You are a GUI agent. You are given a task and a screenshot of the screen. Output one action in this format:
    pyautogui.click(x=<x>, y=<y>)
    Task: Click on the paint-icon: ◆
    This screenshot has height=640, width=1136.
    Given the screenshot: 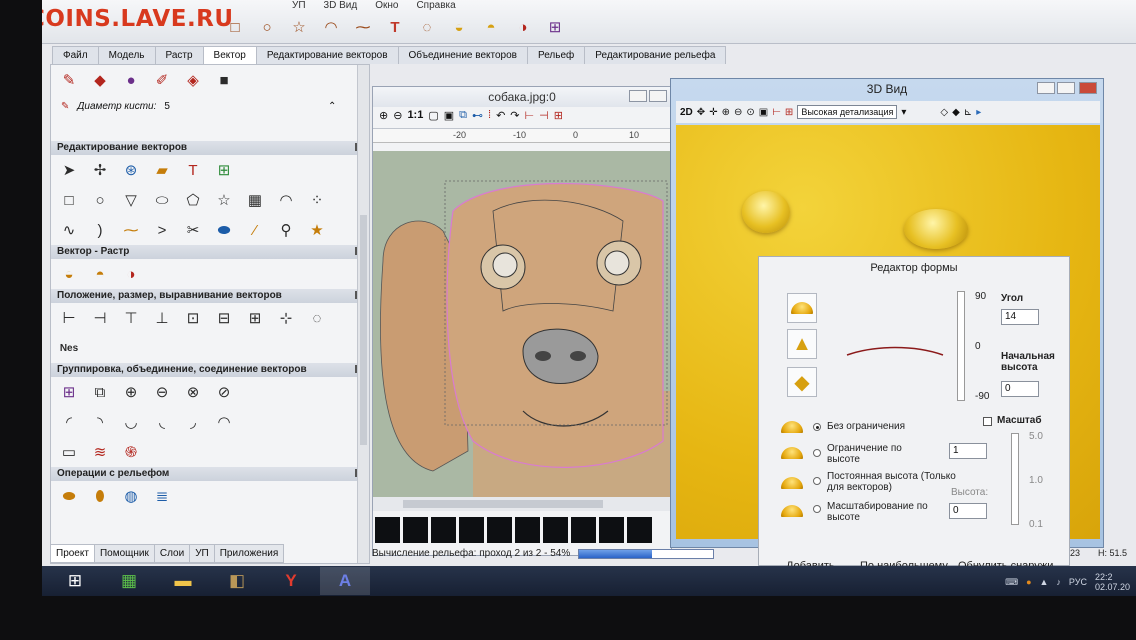 What is the action you would take?
    pyautogui.click(x=100, y=80)
    